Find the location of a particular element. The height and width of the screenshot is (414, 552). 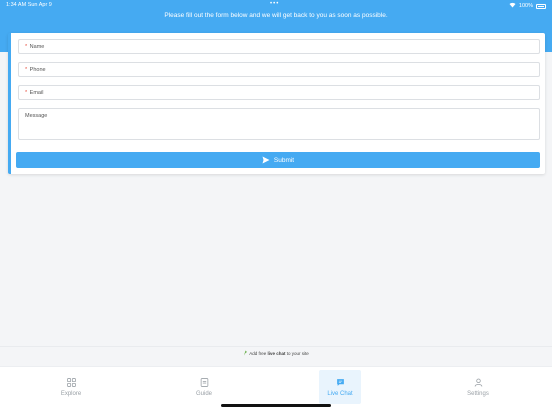

submit-label: Submit is located at coordinates (284, 160).